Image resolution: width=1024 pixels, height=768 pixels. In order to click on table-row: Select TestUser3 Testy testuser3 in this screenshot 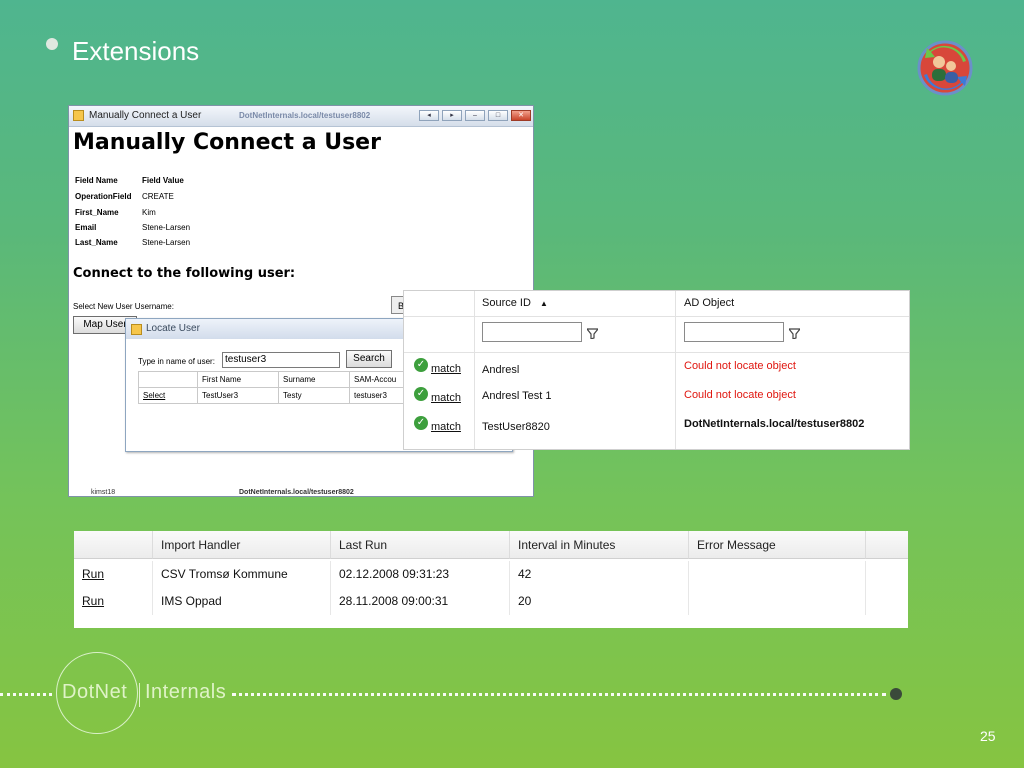, I will do `click(288, 395)`.